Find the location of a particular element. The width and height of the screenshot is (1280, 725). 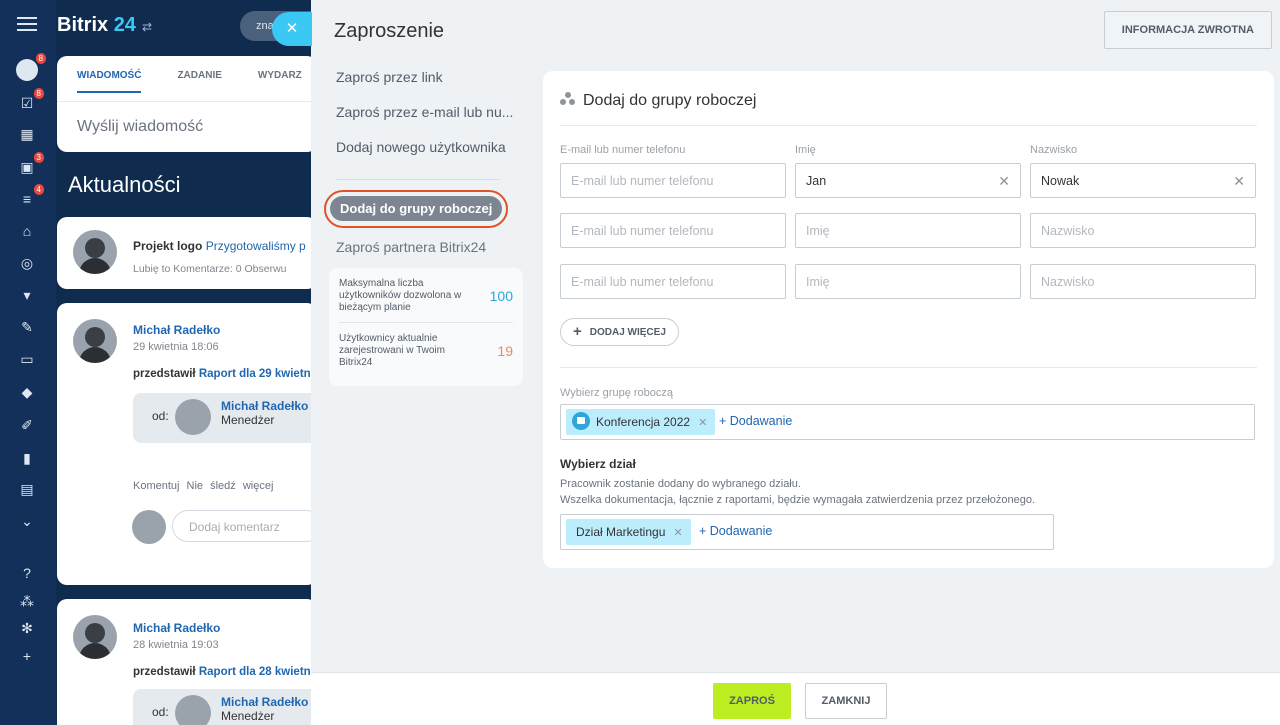

email-column-label: E-mail lub numer telefonu is located at coordinates (623, 150).